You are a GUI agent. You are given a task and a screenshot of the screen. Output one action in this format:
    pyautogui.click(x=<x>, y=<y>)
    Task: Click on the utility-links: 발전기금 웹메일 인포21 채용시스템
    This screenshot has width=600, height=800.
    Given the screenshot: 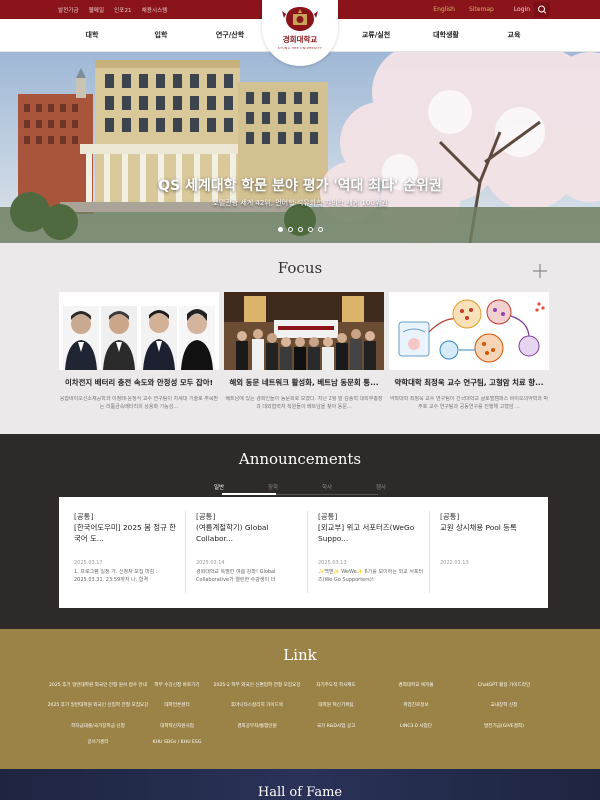 What is the action you would take?
    pyautogui.click(x=112, y=9)
    